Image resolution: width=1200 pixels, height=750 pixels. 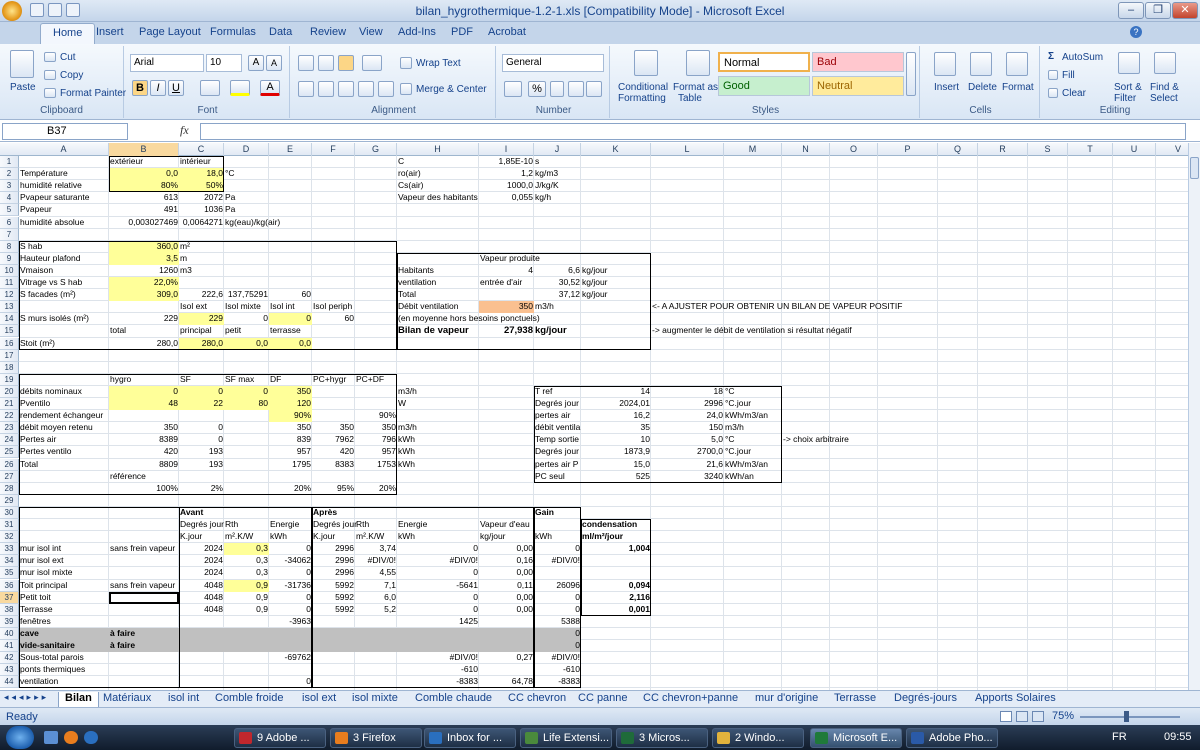 I want to click on decrease-indent-icon, so click(x=366, y=89).